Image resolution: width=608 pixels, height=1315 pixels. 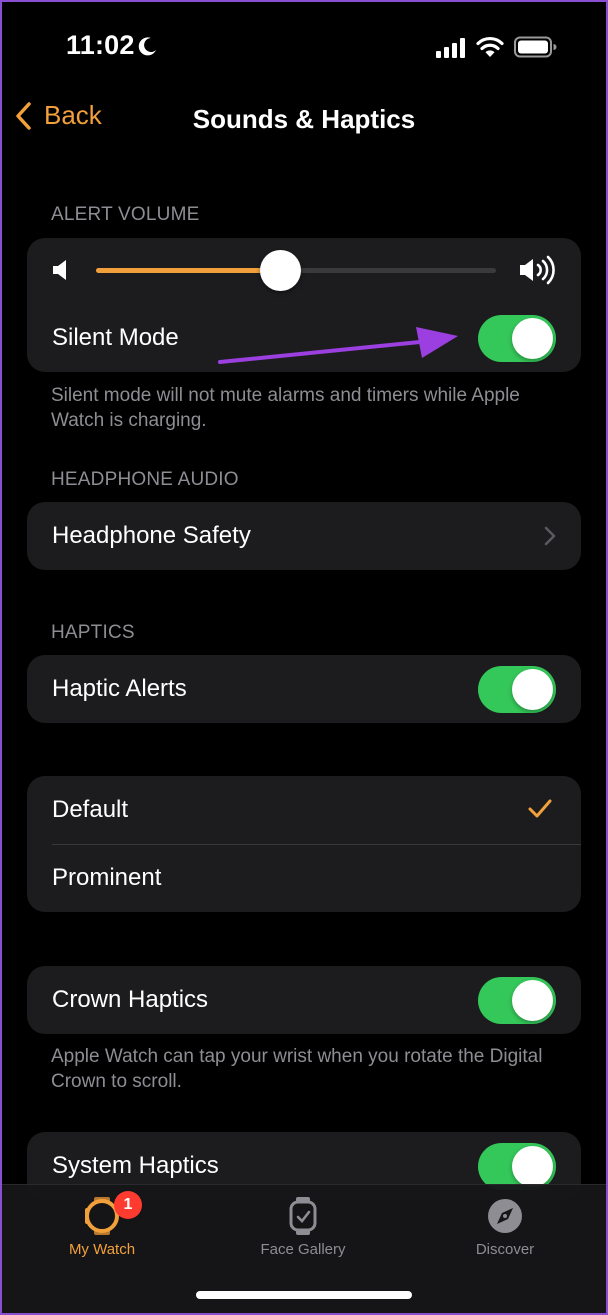 I want to click on headphone-safety-row: Headphone Safety, so click(x=304, y=536).